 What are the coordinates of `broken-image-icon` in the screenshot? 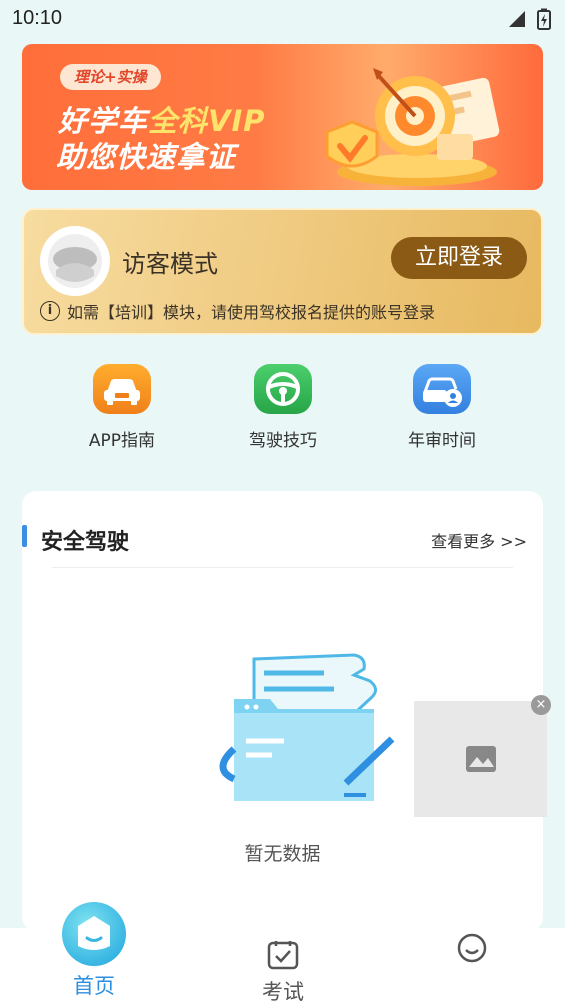 It's located at (481, 759).